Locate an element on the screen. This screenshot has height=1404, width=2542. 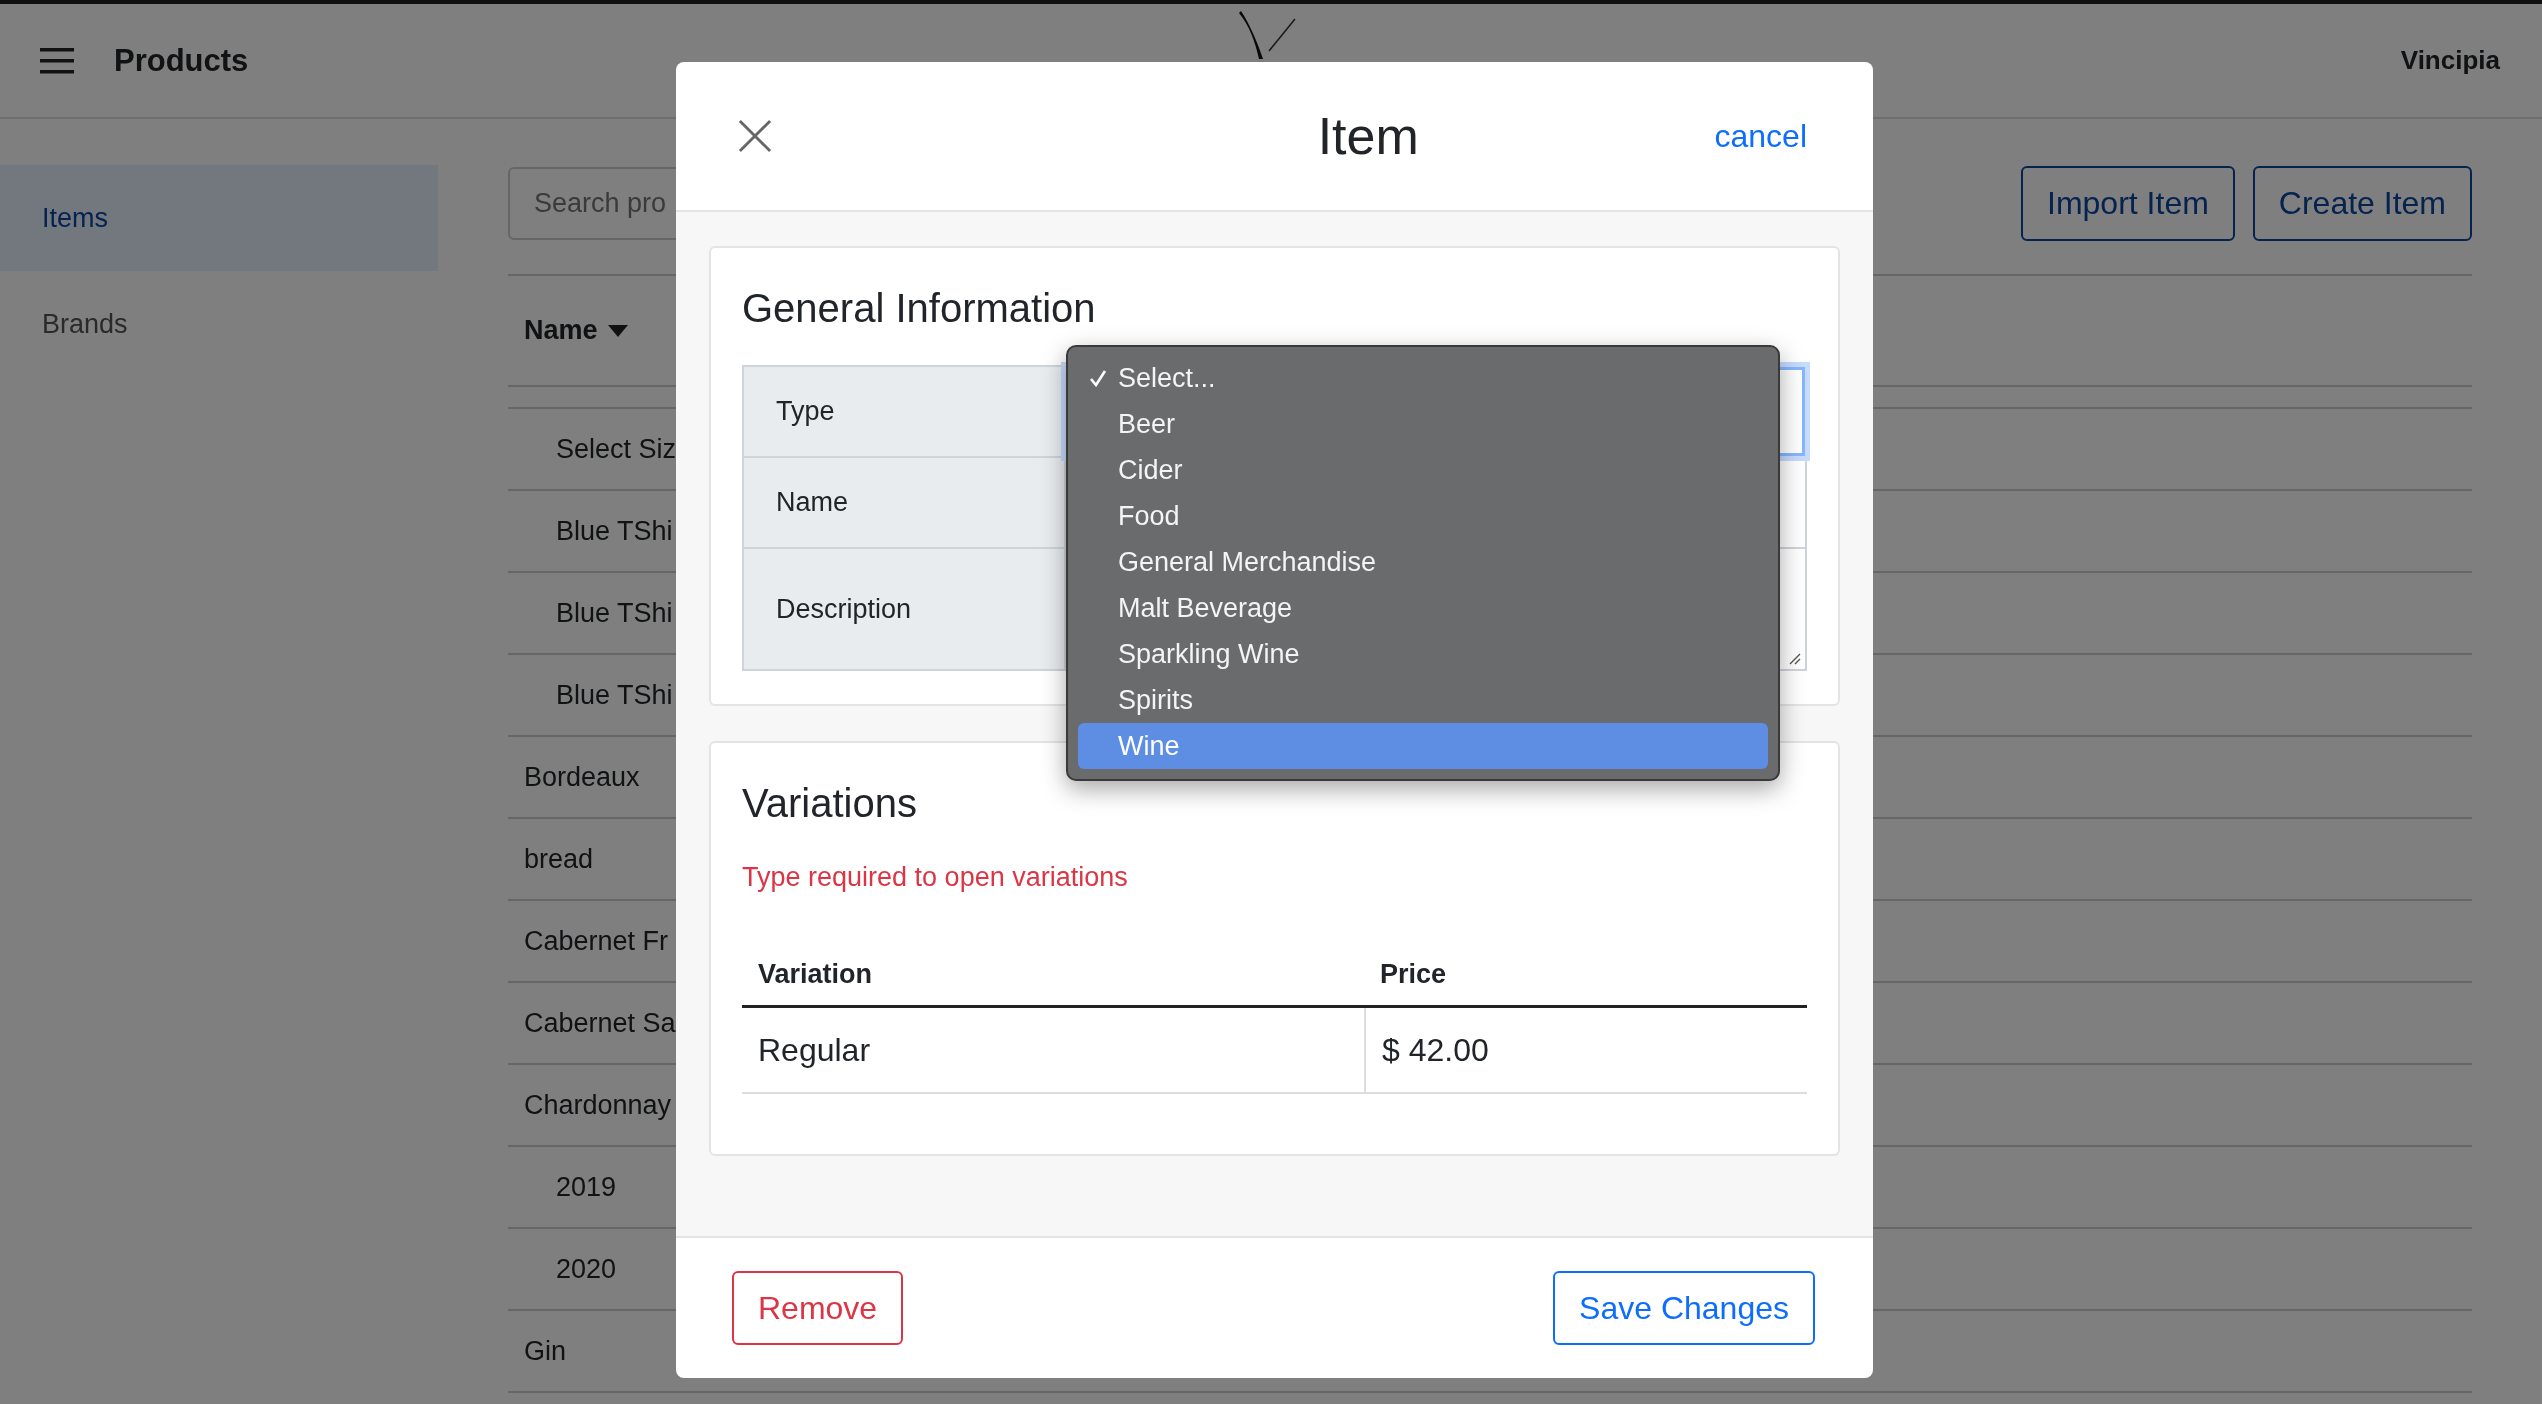
field-label: Name is located at coordinates (905, 502).